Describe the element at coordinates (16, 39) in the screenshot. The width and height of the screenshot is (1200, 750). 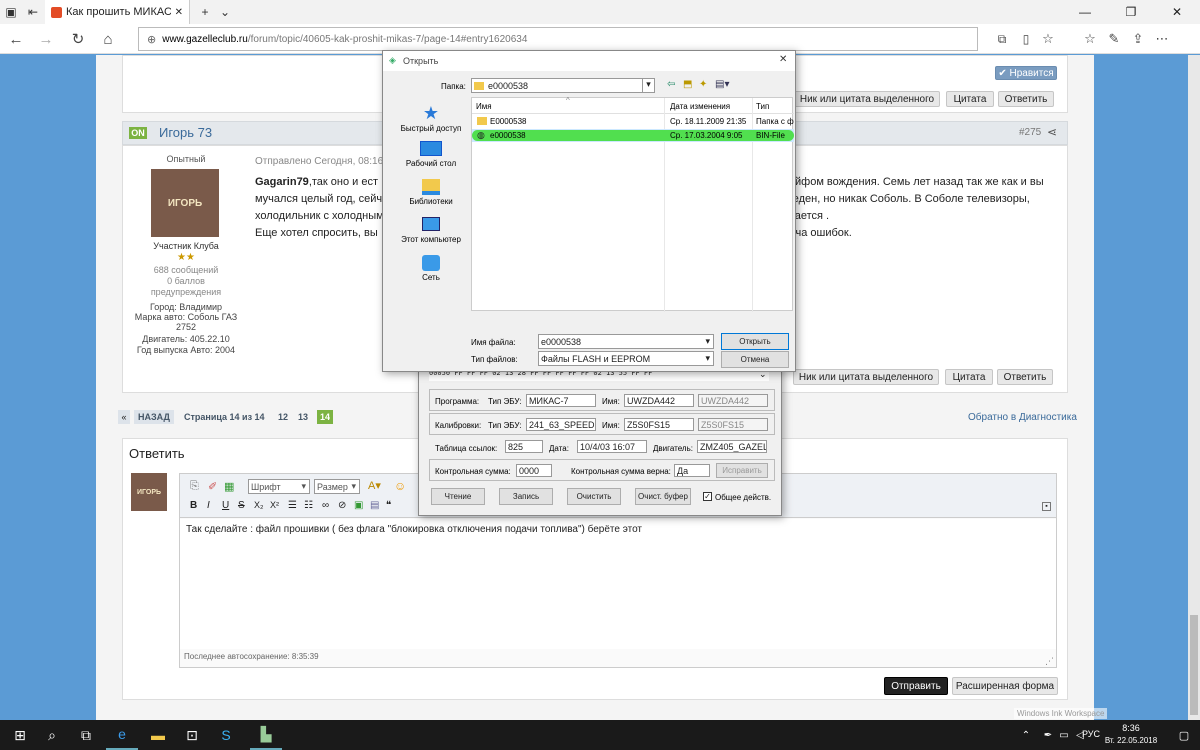
I see `back-icon: ←` at that location.